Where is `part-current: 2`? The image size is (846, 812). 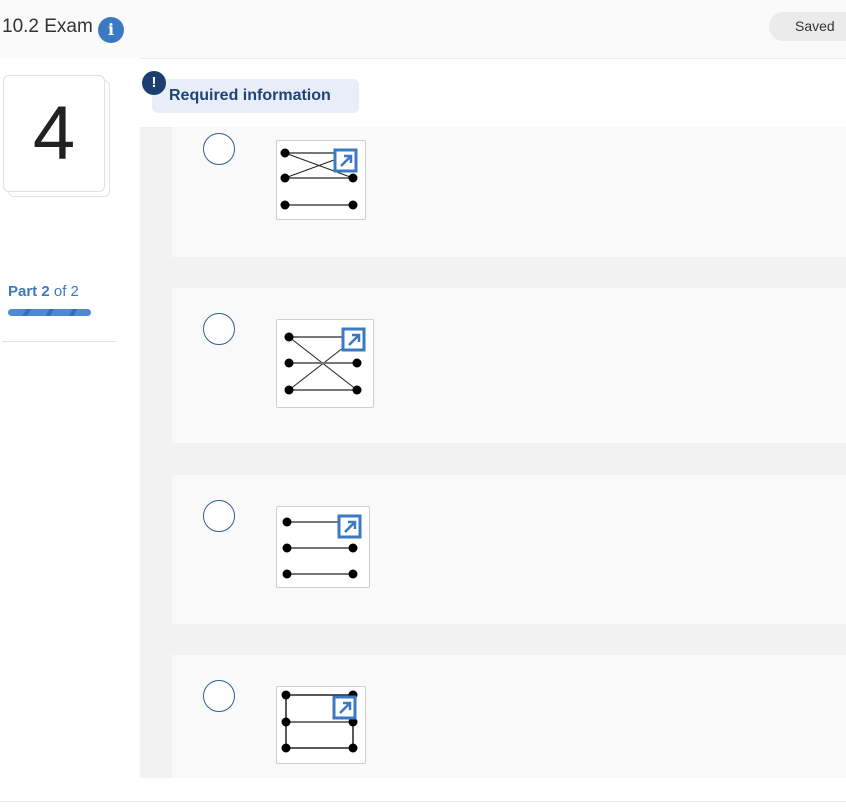 part-current: 2 is located at coordinates (45, 291).